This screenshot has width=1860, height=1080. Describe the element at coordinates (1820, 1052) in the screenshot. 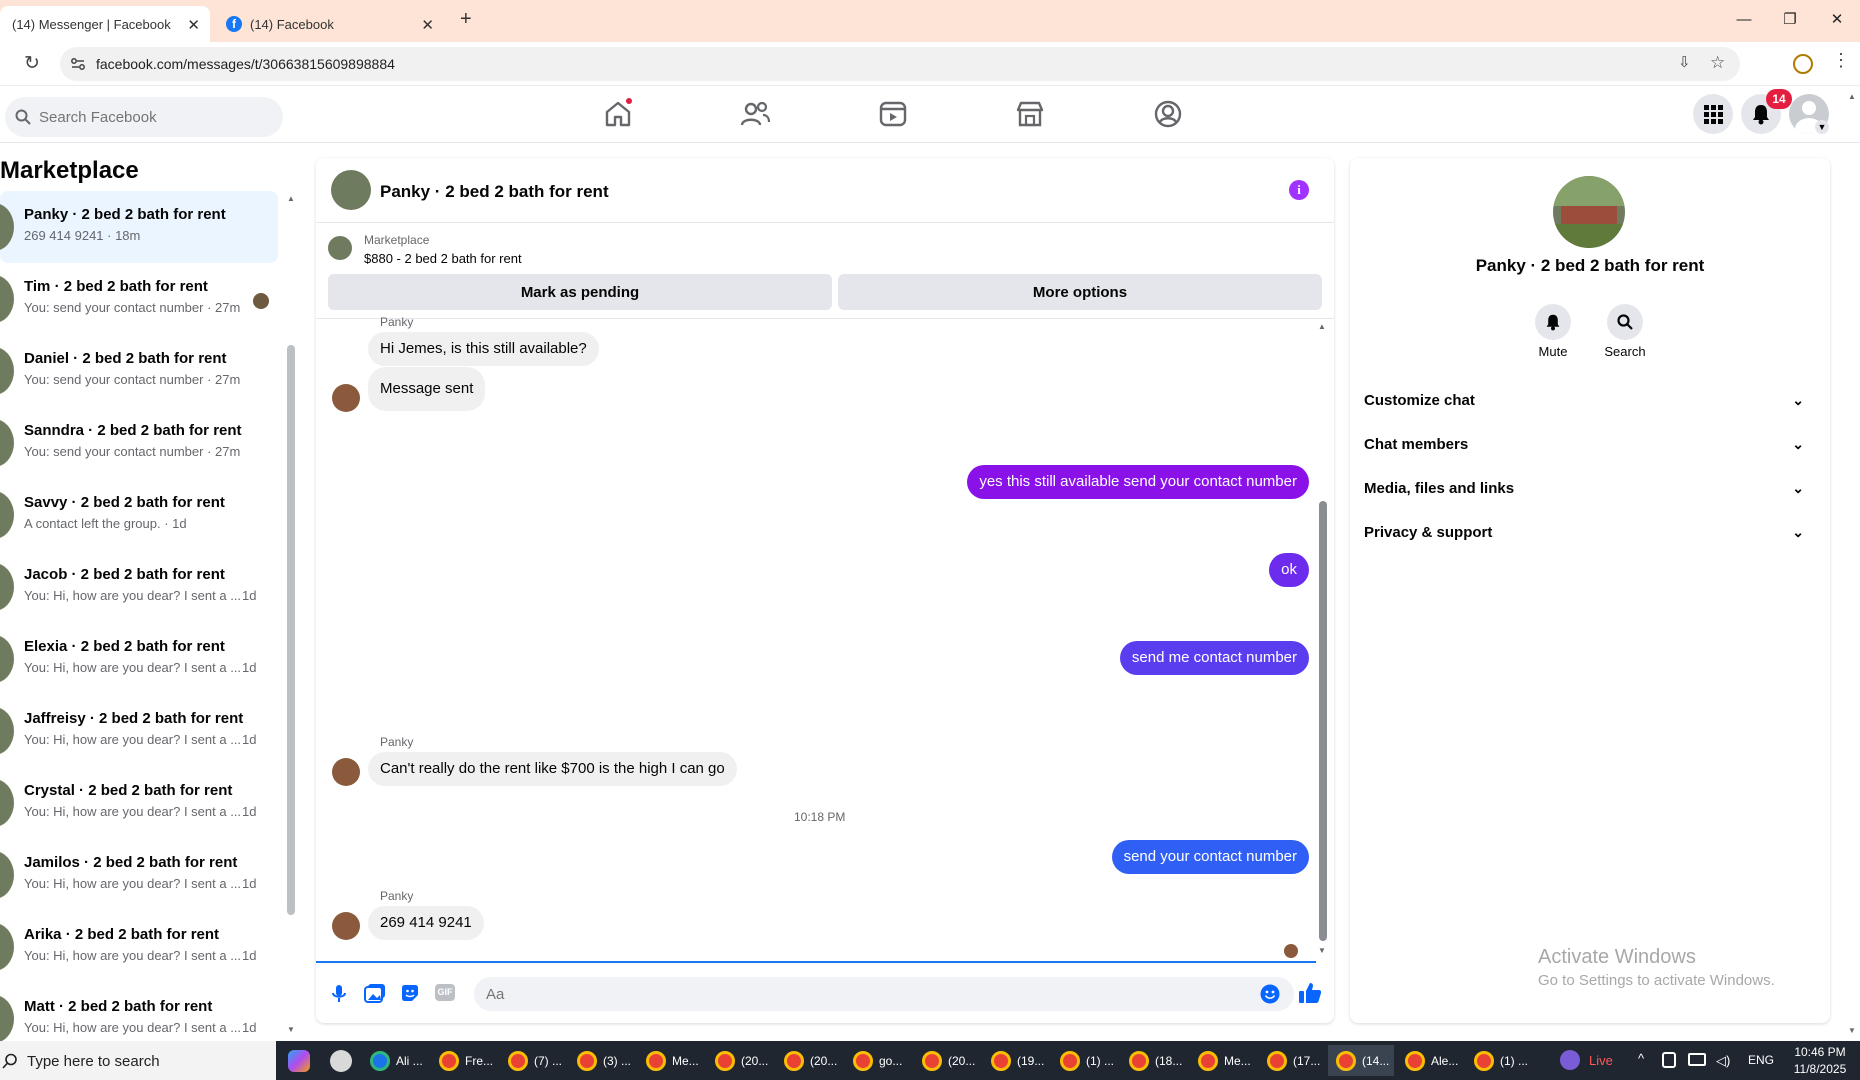

I see `clock-time: 10:46 PM` at that location.